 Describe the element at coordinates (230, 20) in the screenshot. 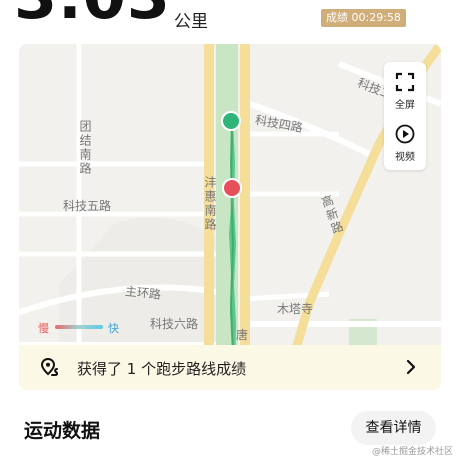

I see `header: 3.03 公里 成绩 00:29:58` at that location.